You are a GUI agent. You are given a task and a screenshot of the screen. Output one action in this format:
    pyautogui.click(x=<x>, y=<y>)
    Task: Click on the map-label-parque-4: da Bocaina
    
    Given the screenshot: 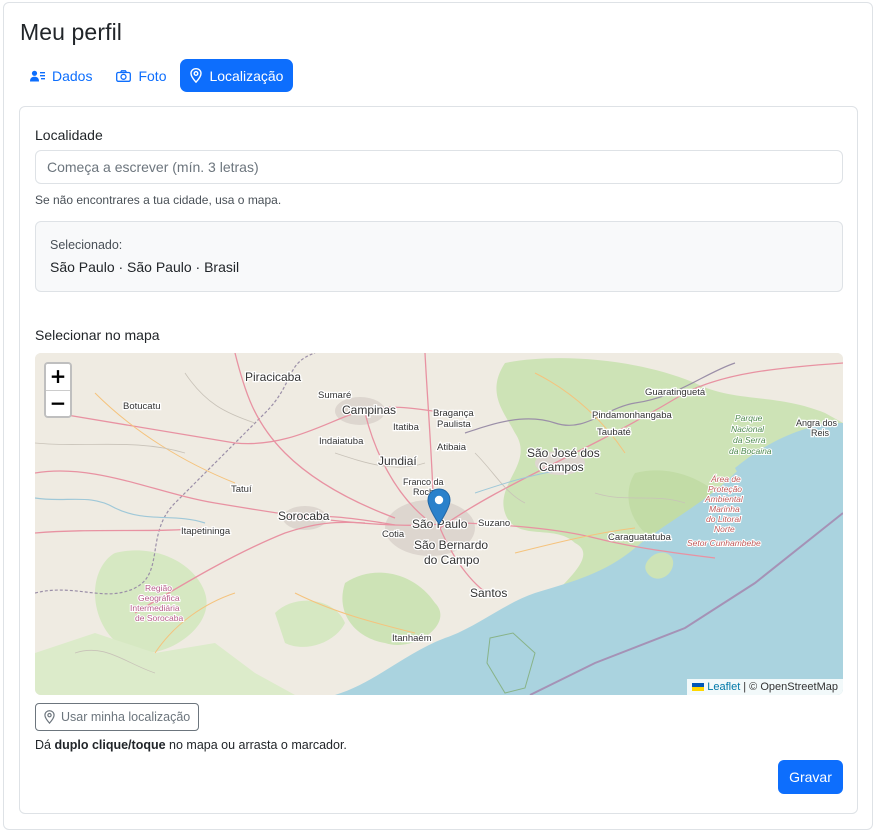 What is the action you would take?
    pyautogui.click(x=750, y=451)
    